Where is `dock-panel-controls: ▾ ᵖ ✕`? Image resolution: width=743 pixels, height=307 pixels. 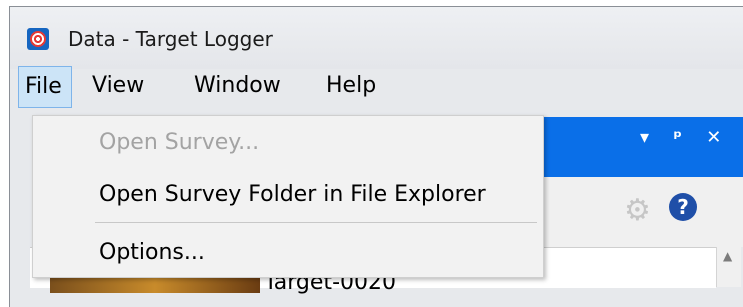 dock-panel-controls: ▾ ᵖ ✕ is located at coordinates (680, 137).